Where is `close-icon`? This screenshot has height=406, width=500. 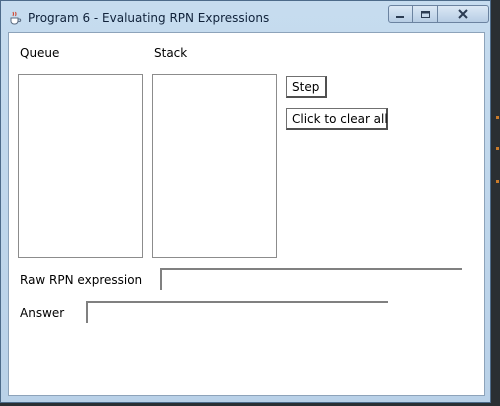
close-icon is located at coordinates (463, 14).